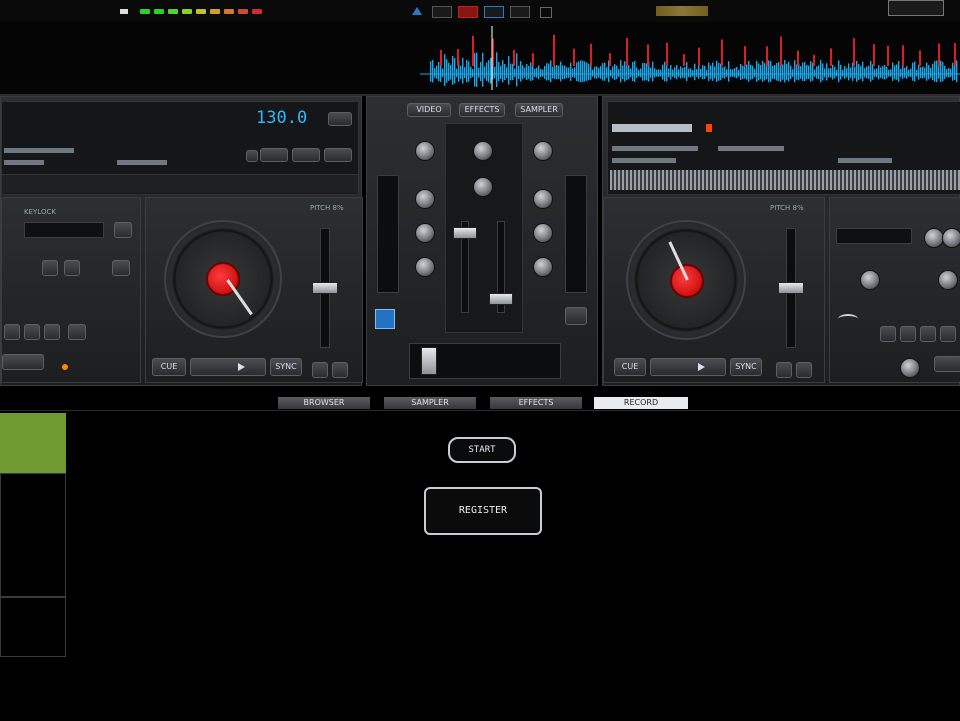 This screenshot has height=721, width=960. What do you see at coordinates (784, 370) in the screenshot?
I see `right-pitch-bend-minus` at bounding box center [784, 370].